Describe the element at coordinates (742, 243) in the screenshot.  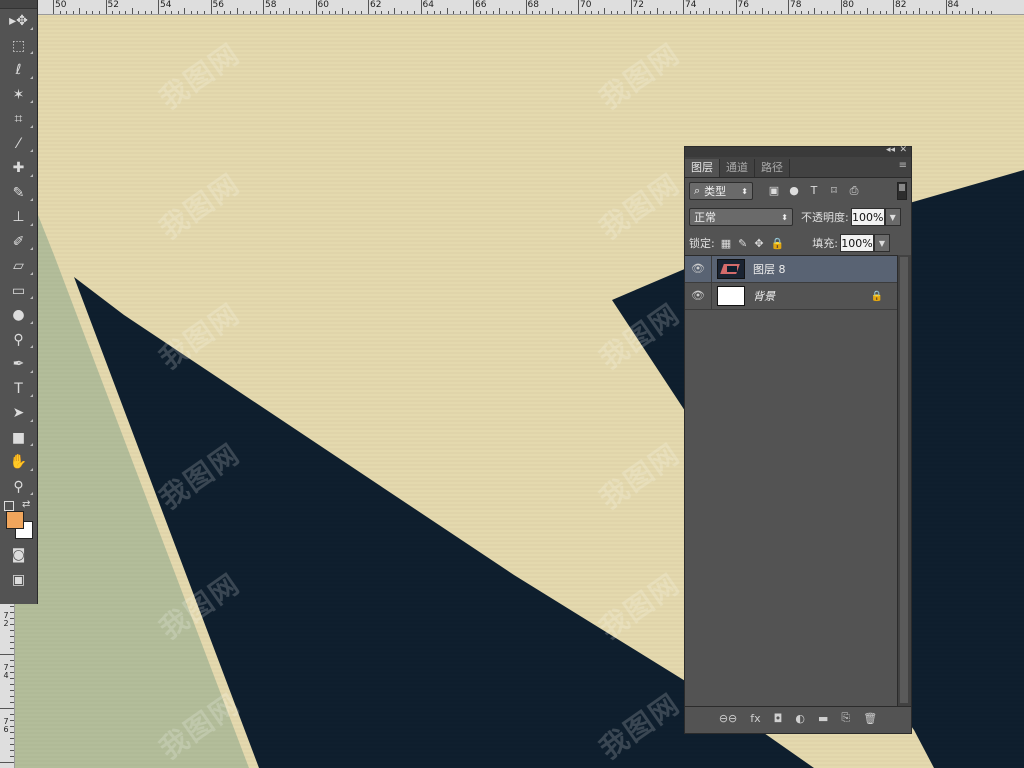
I see `lock-pixels-icon: ✎` at that location.